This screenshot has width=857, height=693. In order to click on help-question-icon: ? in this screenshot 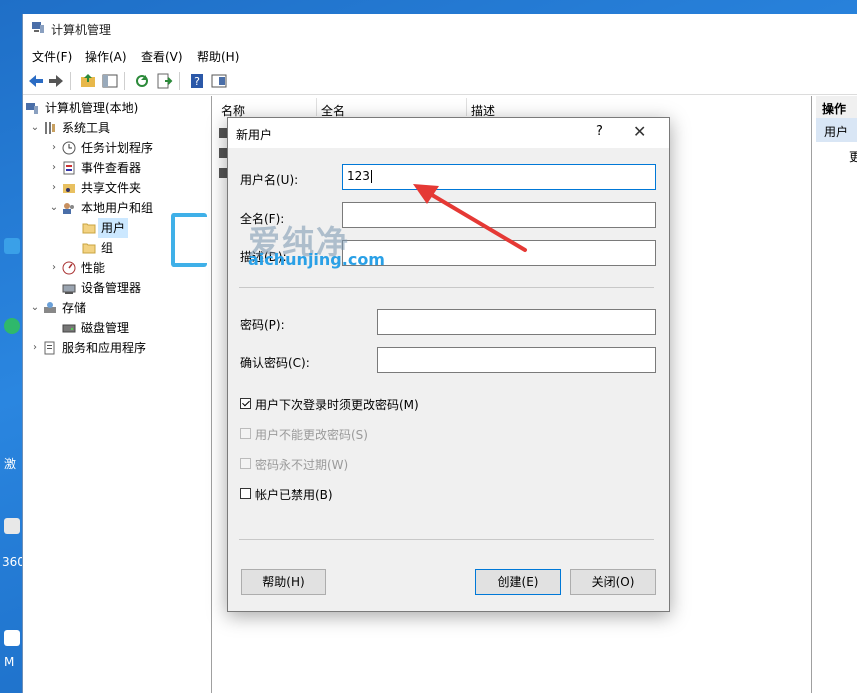, I will do `click(599, 131)`.